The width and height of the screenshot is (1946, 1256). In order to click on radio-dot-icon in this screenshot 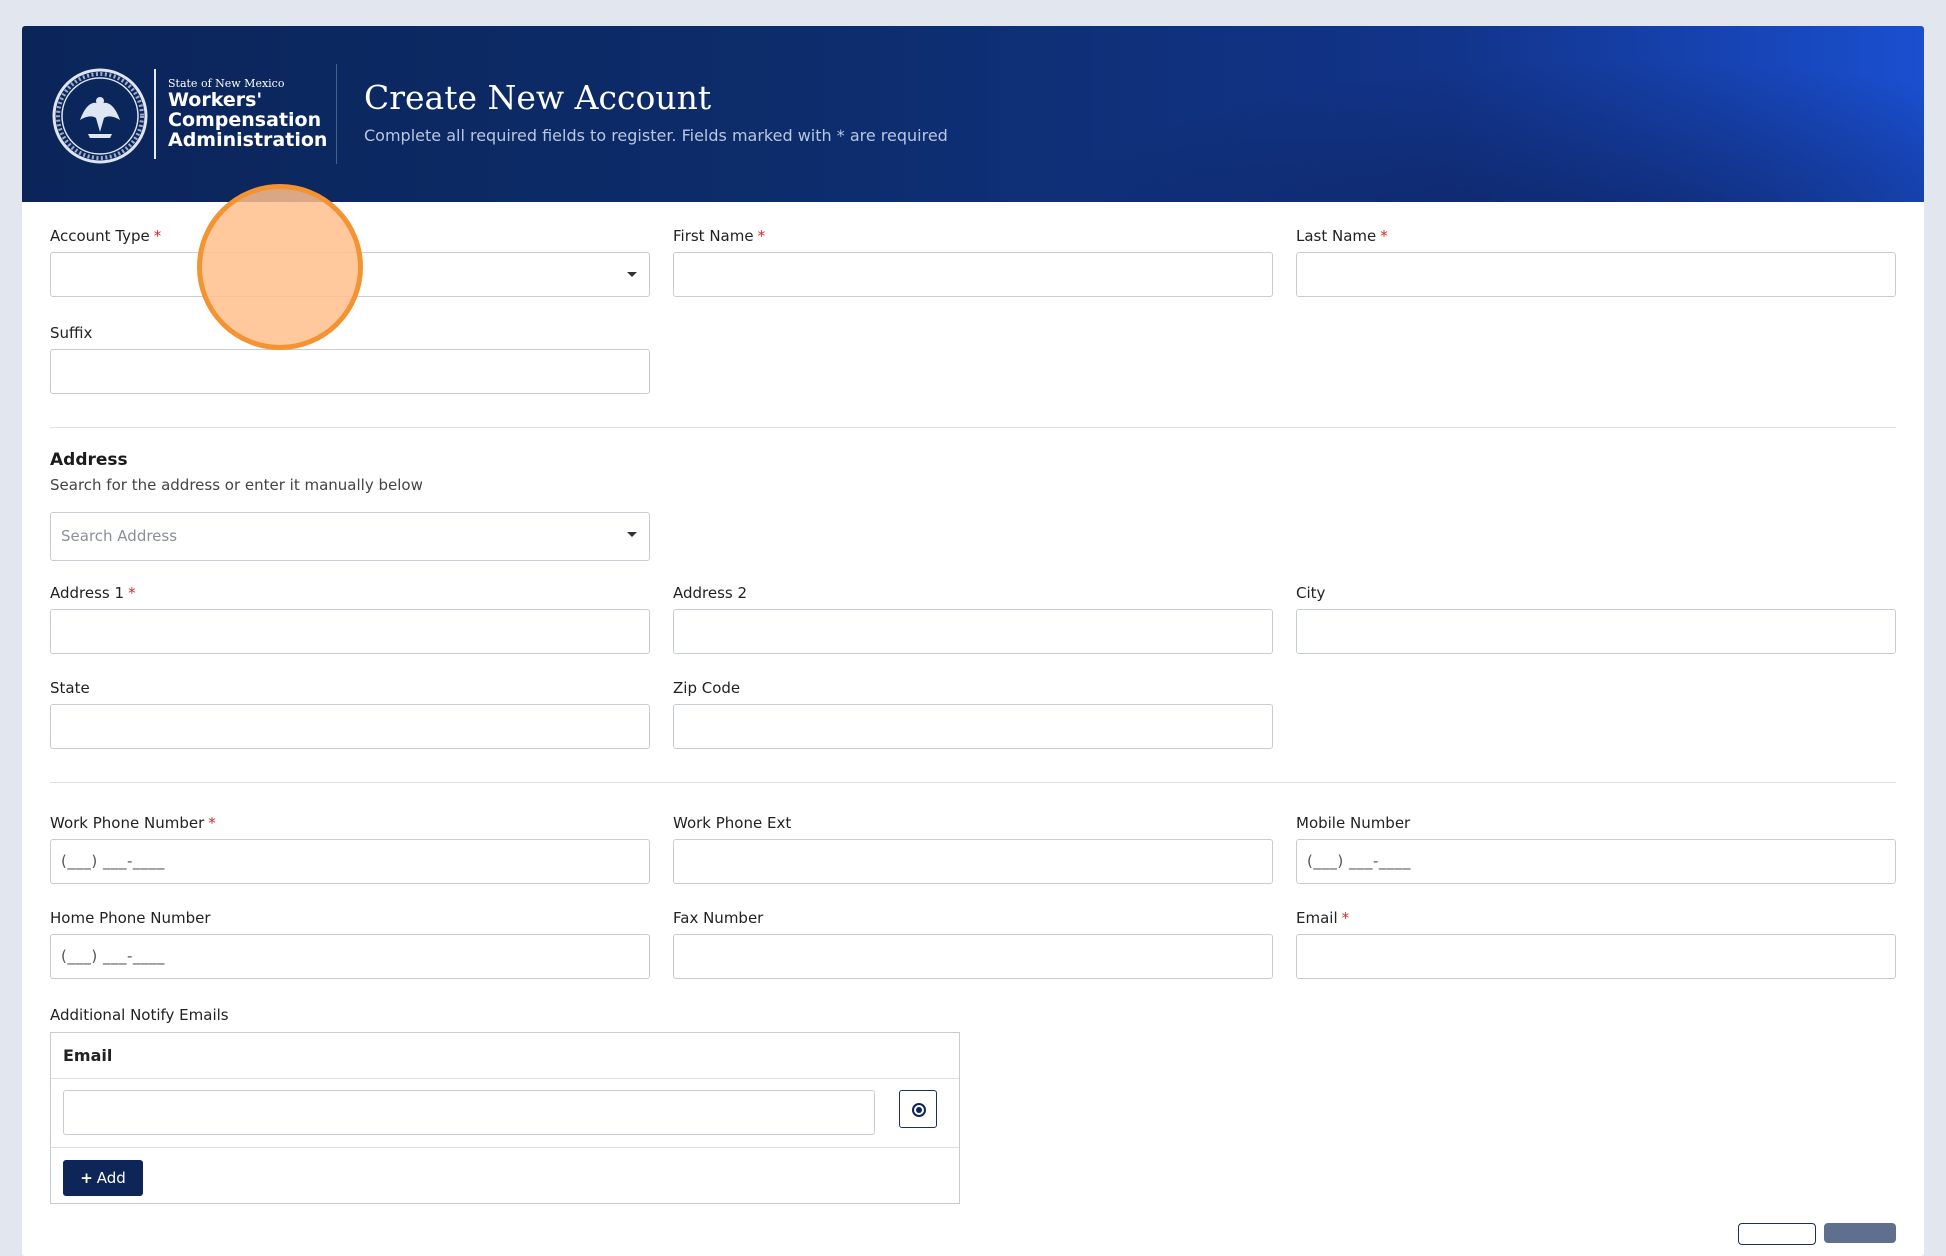, I will do `click(919, 1110)`.